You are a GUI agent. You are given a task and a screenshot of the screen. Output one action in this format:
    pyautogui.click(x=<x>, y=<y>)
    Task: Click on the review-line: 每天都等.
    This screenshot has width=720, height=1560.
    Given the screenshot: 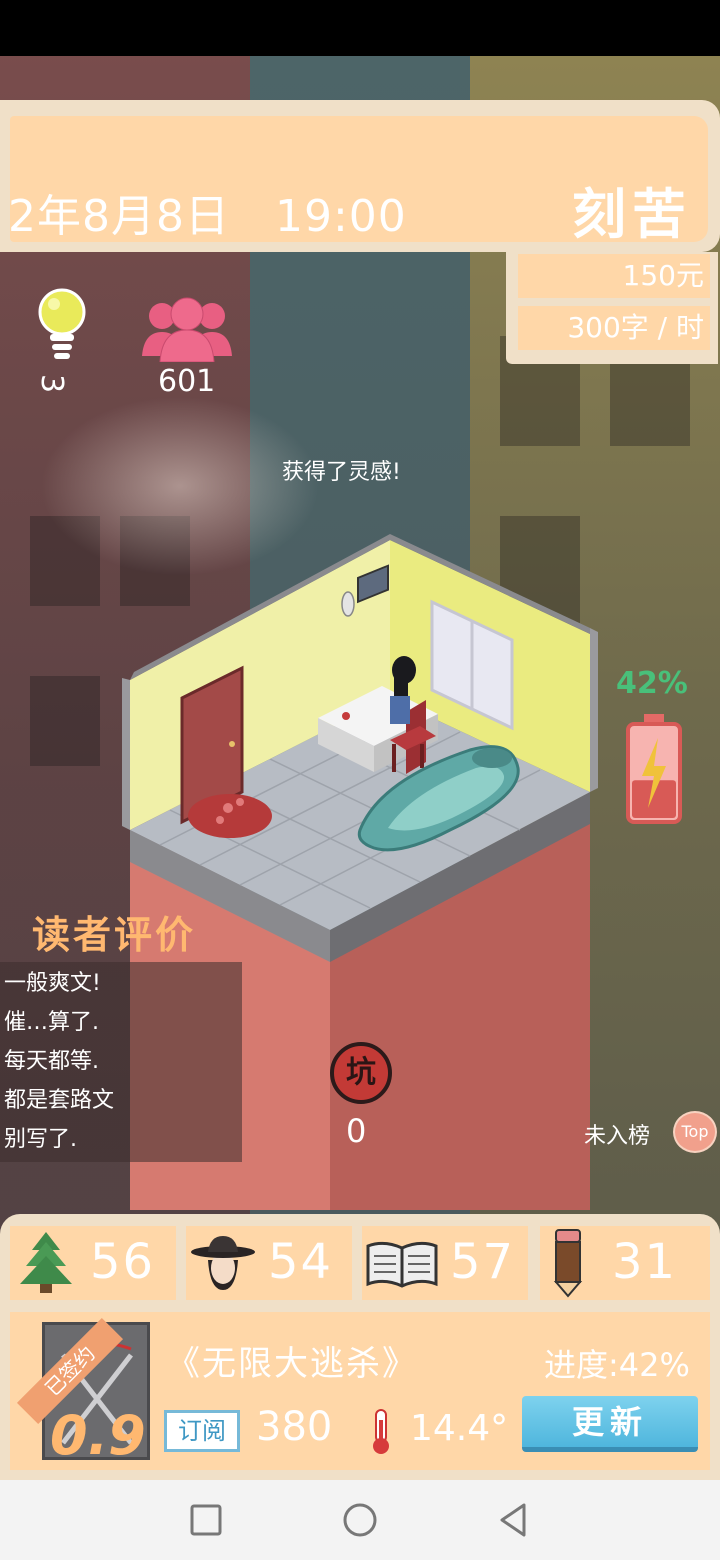 What is the action you would take?
    pyautogui.click(x=51, y=1061)
    